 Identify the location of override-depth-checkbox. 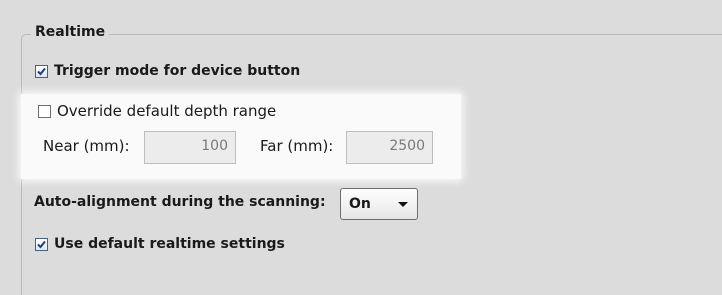
(44, 111).